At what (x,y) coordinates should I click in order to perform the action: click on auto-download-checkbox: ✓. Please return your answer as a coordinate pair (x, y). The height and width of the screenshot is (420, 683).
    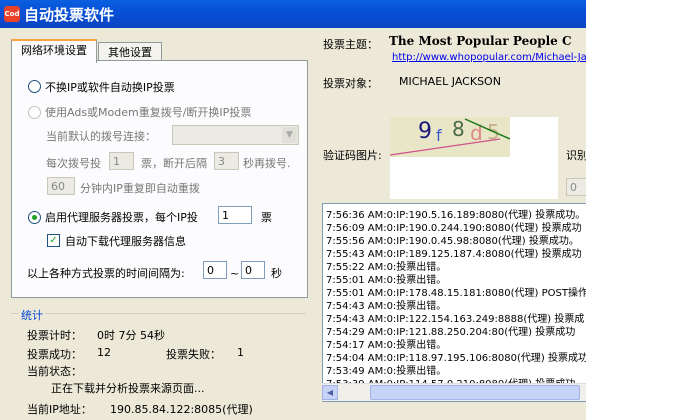
    Looking at the image, I should click on (53, 240).